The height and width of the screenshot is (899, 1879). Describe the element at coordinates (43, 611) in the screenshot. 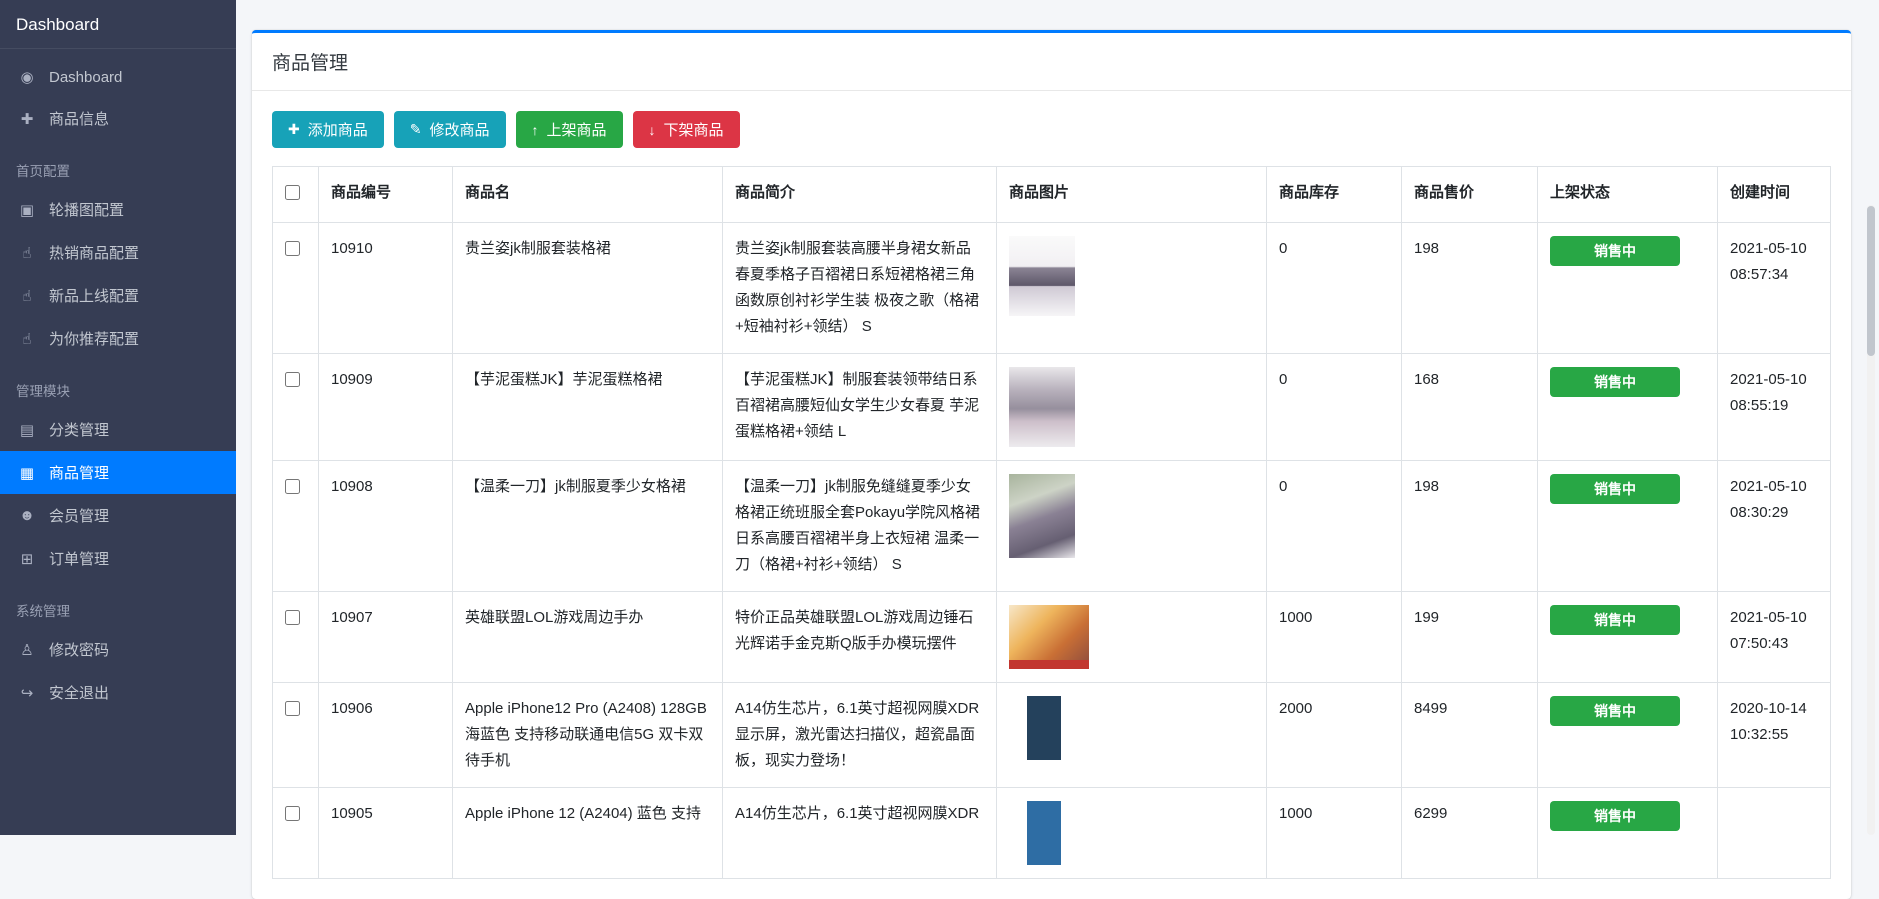

I see `nav-section-header: 系统管理` at that location.